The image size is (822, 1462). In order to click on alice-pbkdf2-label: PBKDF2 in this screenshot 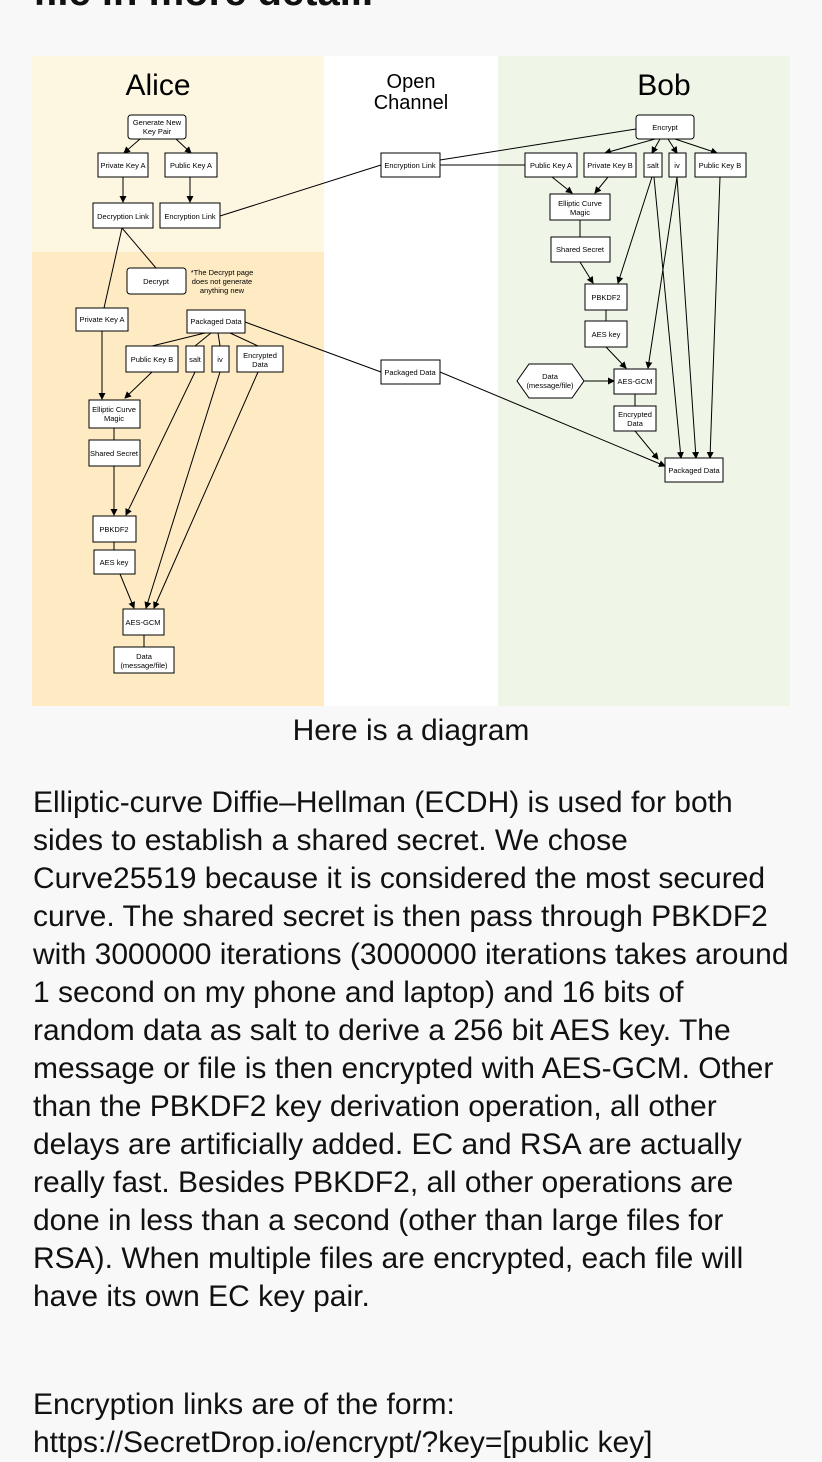, I will do `click(113, 529)`.